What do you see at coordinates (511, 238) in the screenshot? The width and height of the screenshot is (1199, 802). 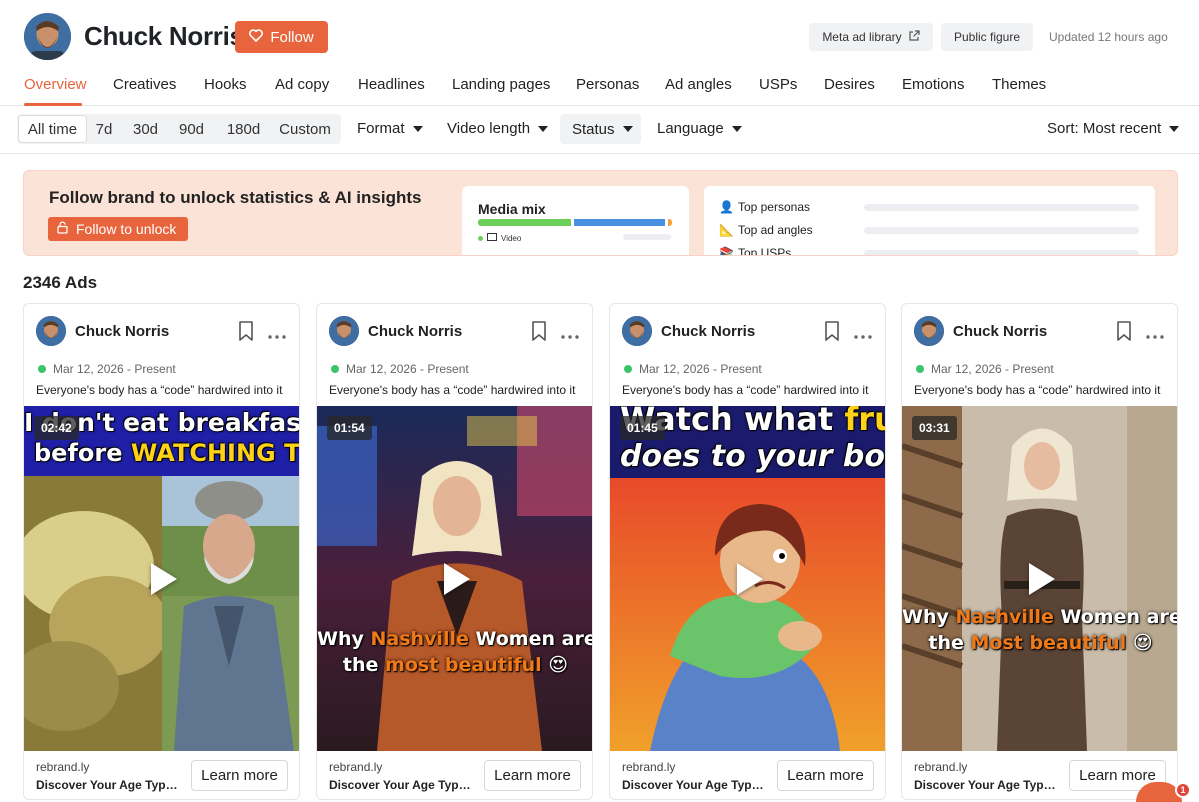 I see `media-legend-label: Video` at bounding box center [511, 238].